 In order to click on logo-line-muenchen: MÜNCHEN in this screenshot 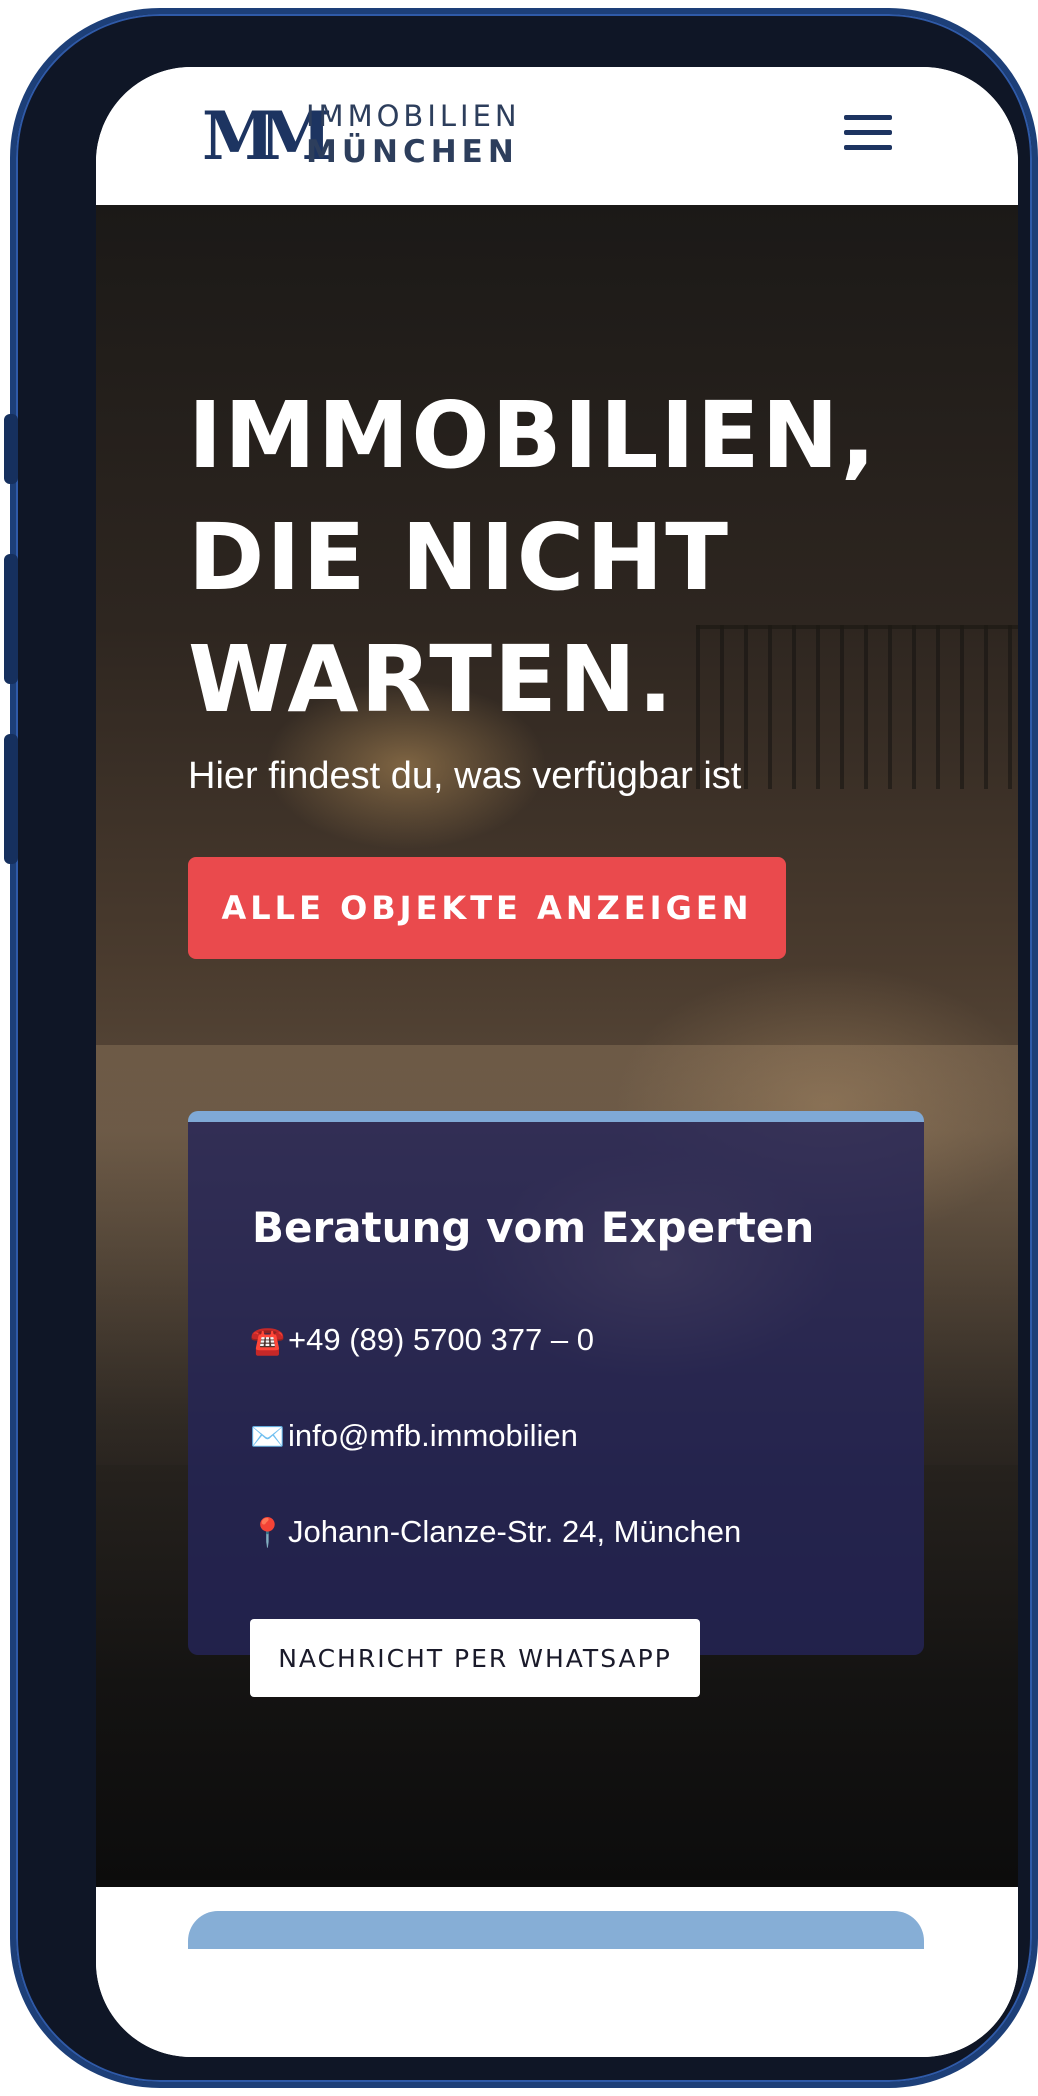, I will do `click(412, 152)`.